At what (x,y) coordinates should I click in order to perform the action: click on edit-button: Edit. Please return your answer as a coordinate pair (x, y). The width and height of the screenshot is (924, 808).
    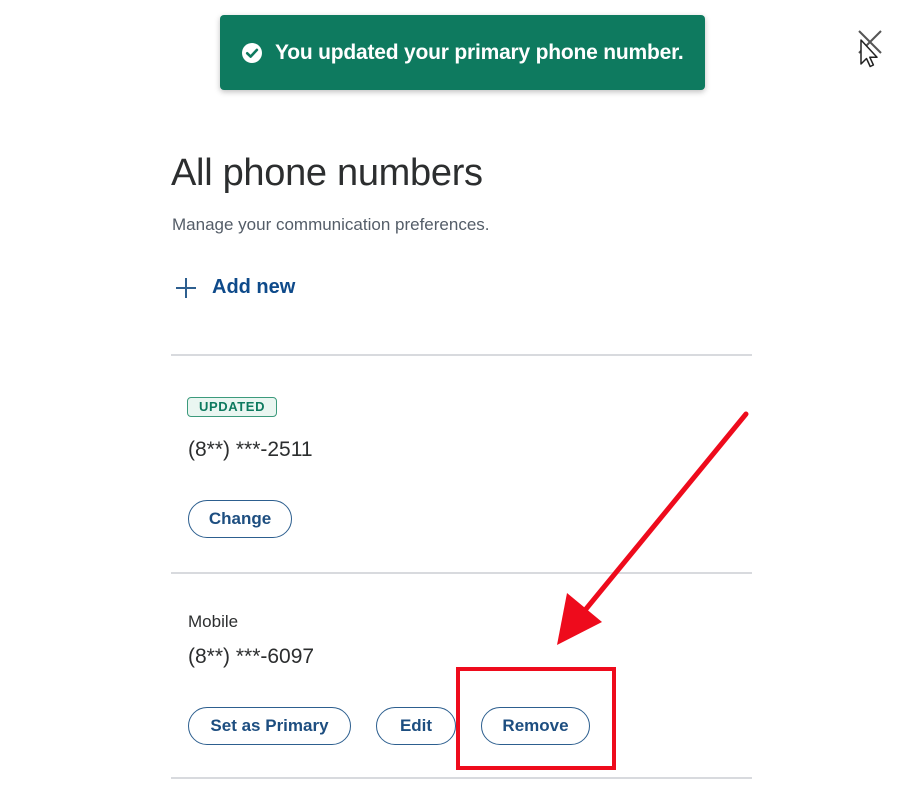
    Looking at the image, I should click on (416, 726).